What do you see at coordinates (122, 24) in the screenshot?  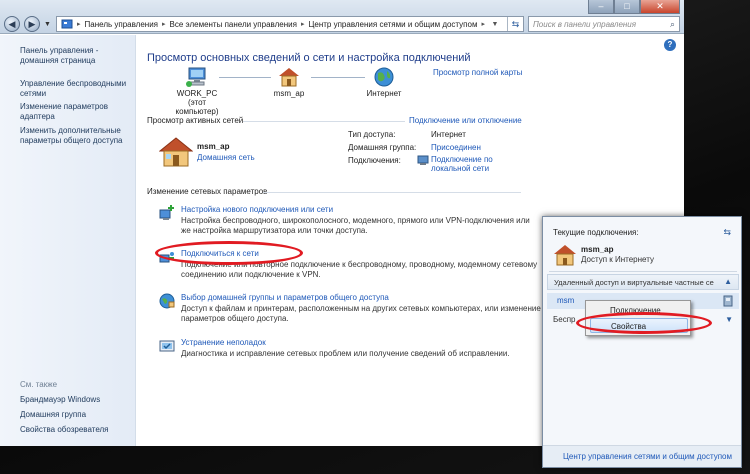 I see `breadcrumb-control-panel: Панель управления` at bounding box center [122, 24].